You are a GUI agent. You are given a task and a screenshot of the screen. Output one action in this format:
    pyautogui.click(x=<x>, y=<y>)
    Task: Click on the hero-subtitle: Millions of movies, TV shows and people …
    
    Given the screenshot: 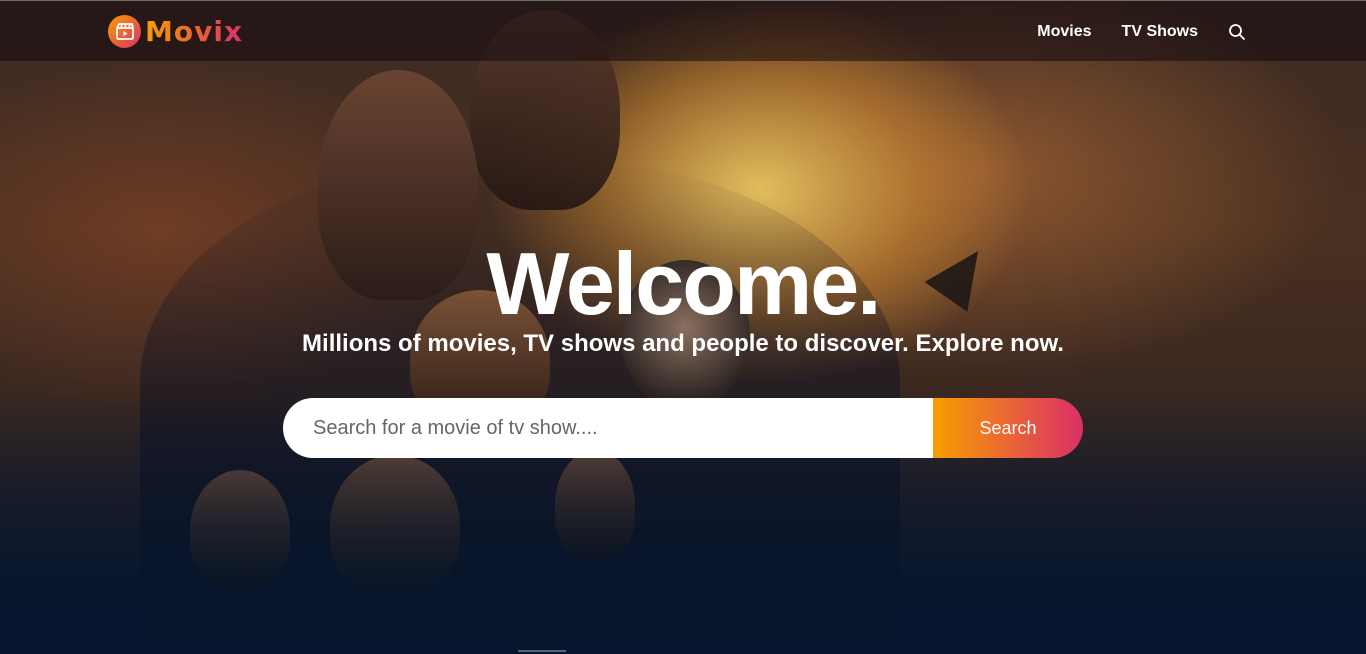 What is the action you would take?
    pyautogui.click(x=683, y=343)
    